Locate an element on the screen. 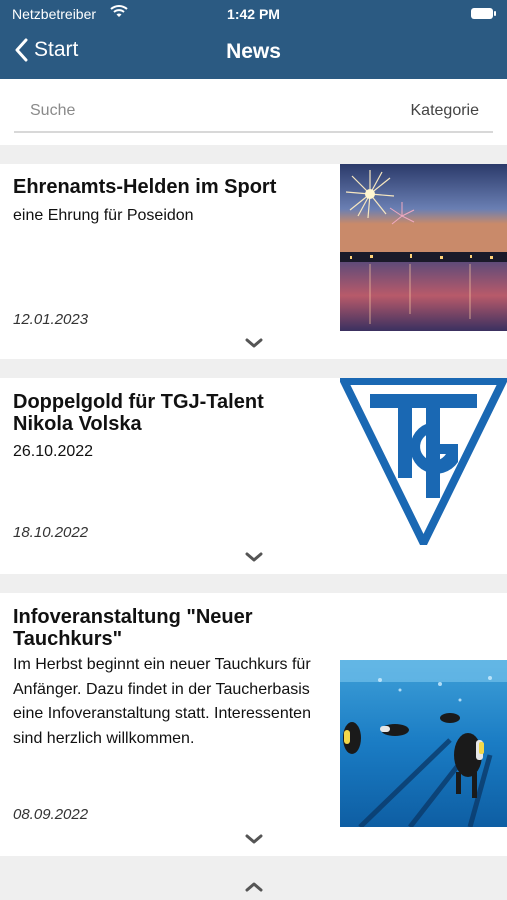 This screenshot has width=507, height=900. search-field: Kategorie is located at coordinates (253, 112).